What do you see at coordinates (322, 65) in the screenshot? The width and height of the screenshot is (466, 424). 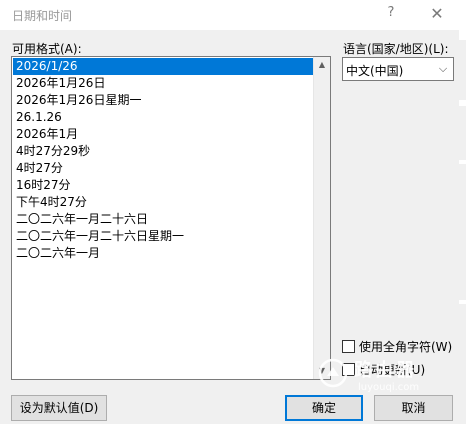 I see `scroll-up-arrow-icon: ▲` at bounding box center [322, 65].